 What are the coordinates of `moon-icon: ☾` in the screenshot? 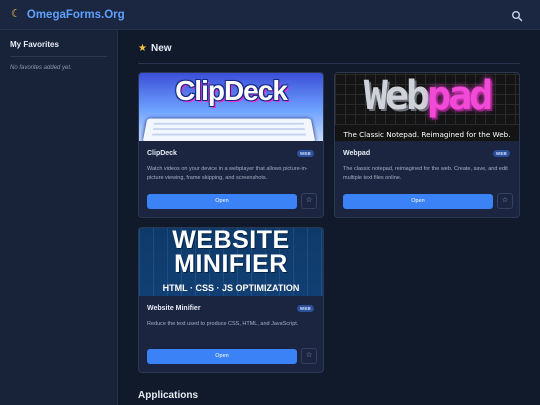 It's located at (16, 14).